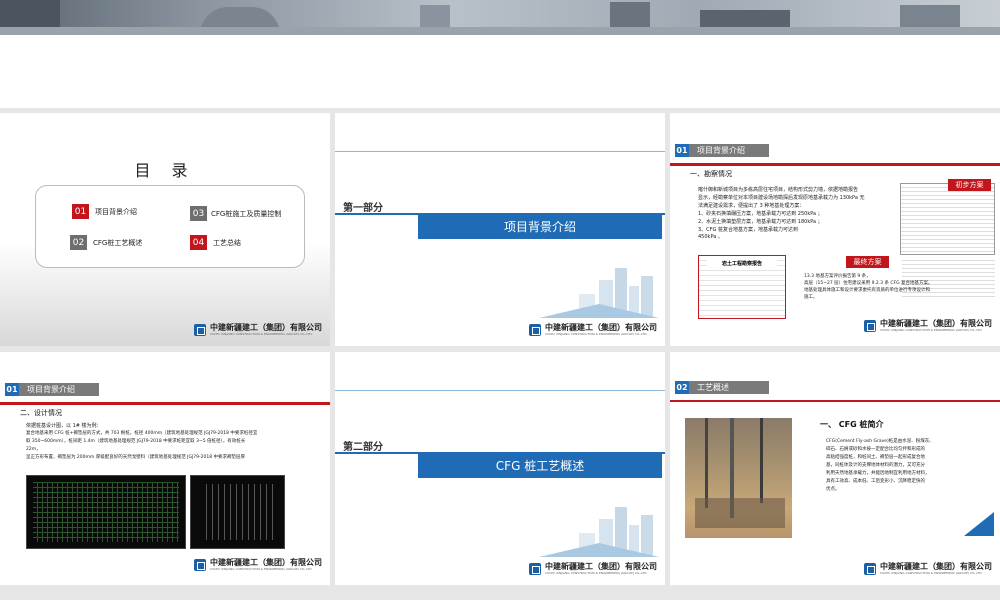 This screenshot has width=1000, height=600. Describe the element at coordinates (852, 424) in the screenshot. I see `sub-heading: 一、 CFG 桩简介` at that location.